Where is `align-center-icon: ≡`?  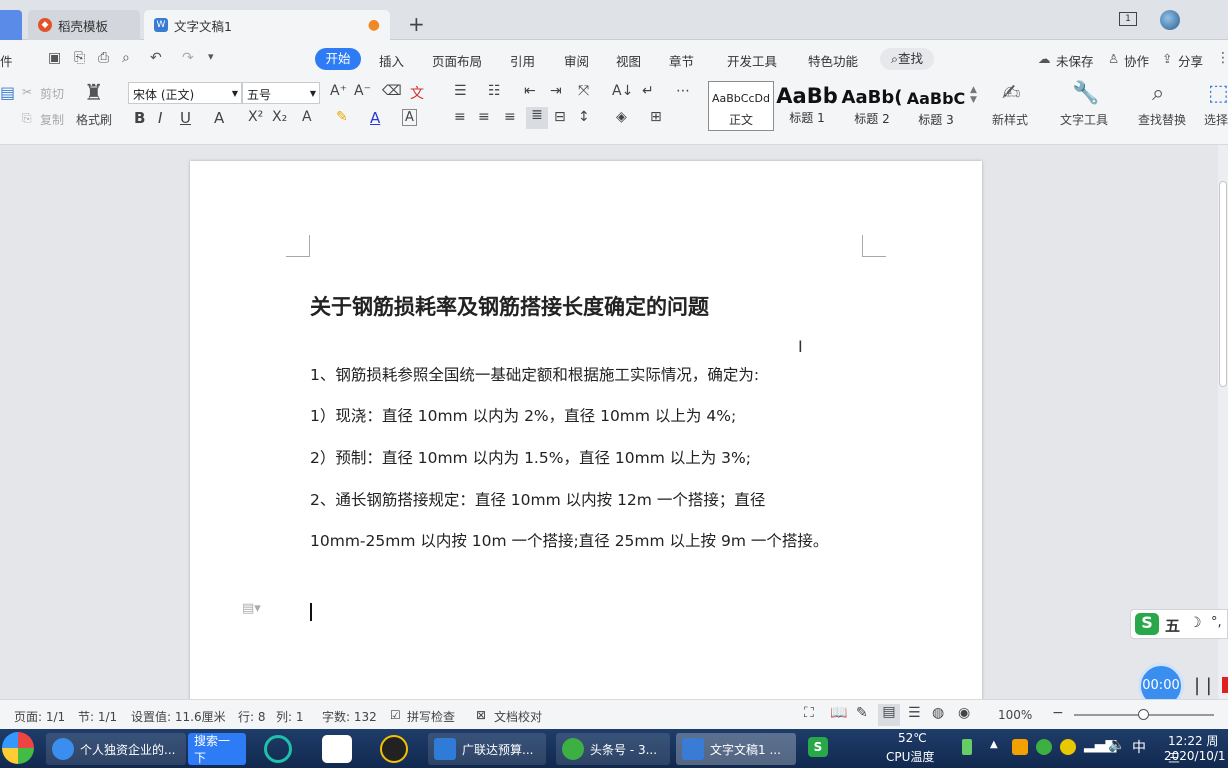
align-center-icon: ≡ is located at coordinates (484, 117).